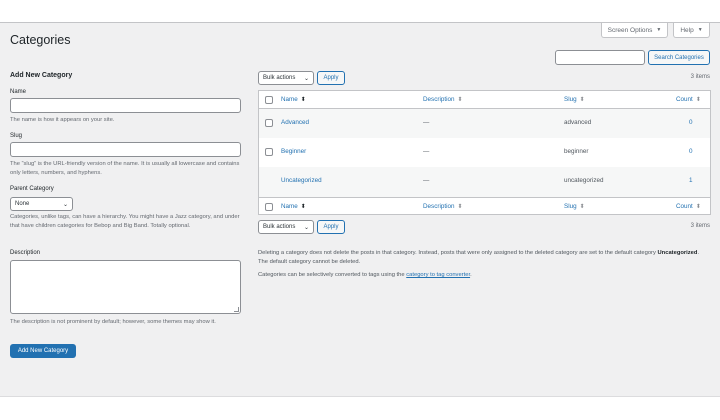 The height and width of the screenshot is (420, 720). What do you see at coordinates (438, 275) in the screenshot?
I see `category-to-tag-converter-link: category to tag converter` at bounding box center [438, 275].